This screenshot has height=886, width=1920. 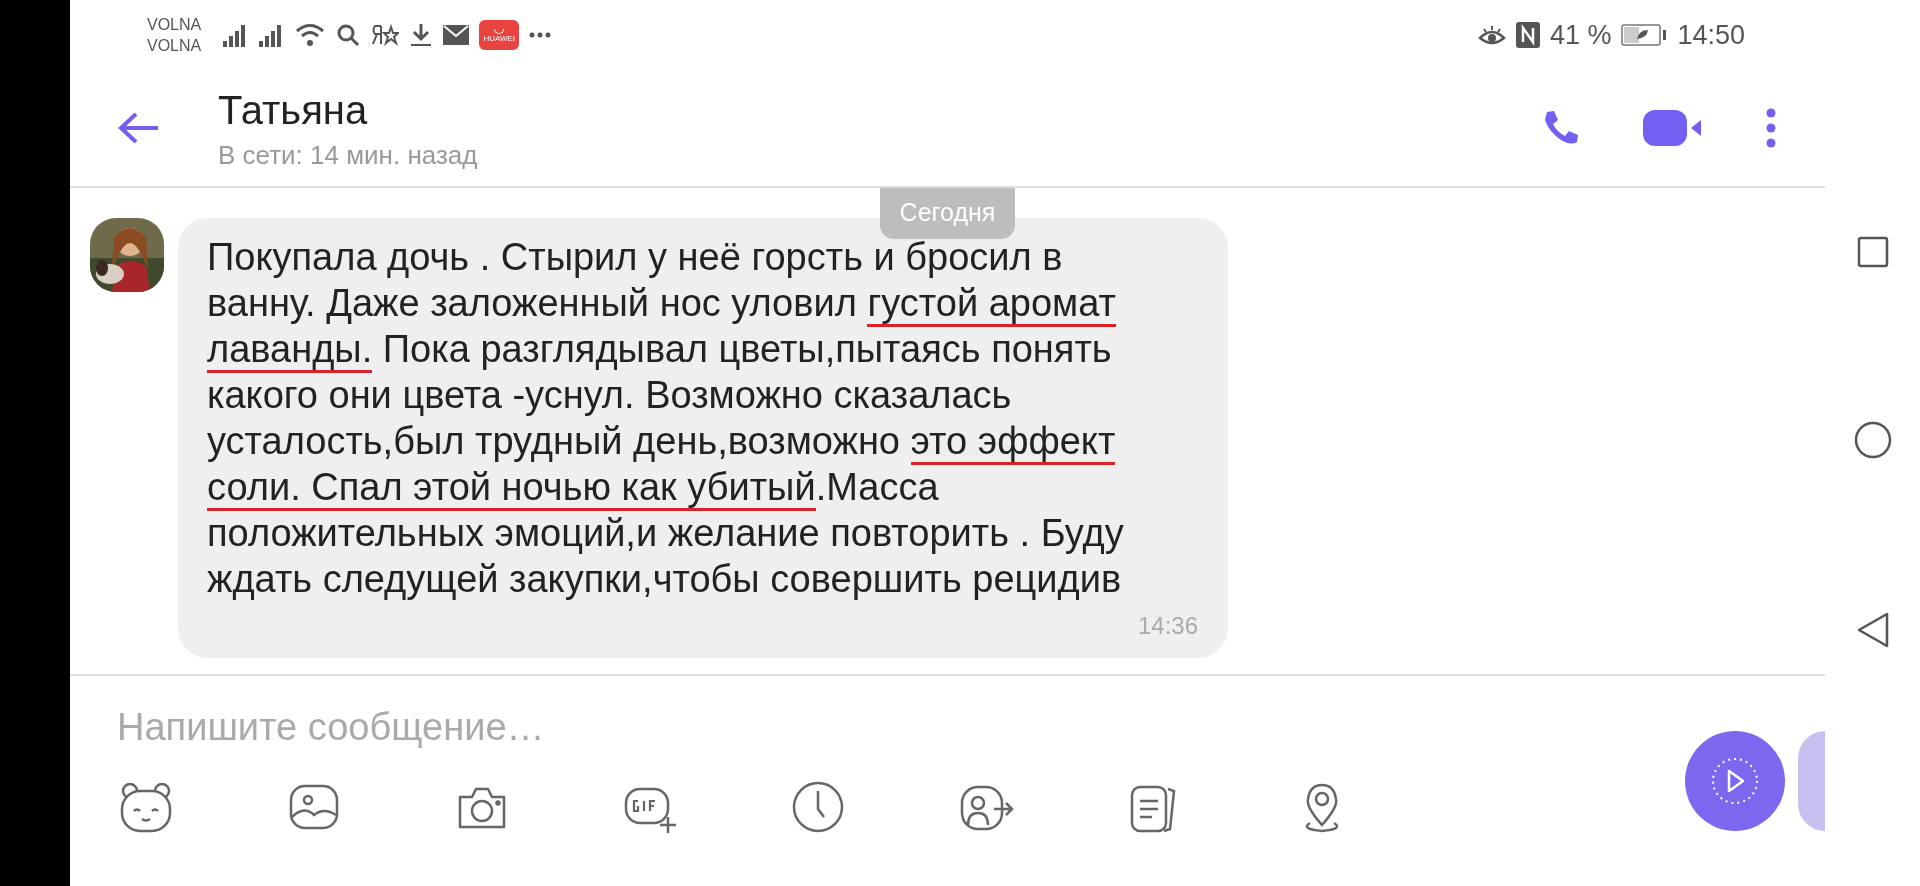 I want to click on clock-icon, so click(x=818, y=807).